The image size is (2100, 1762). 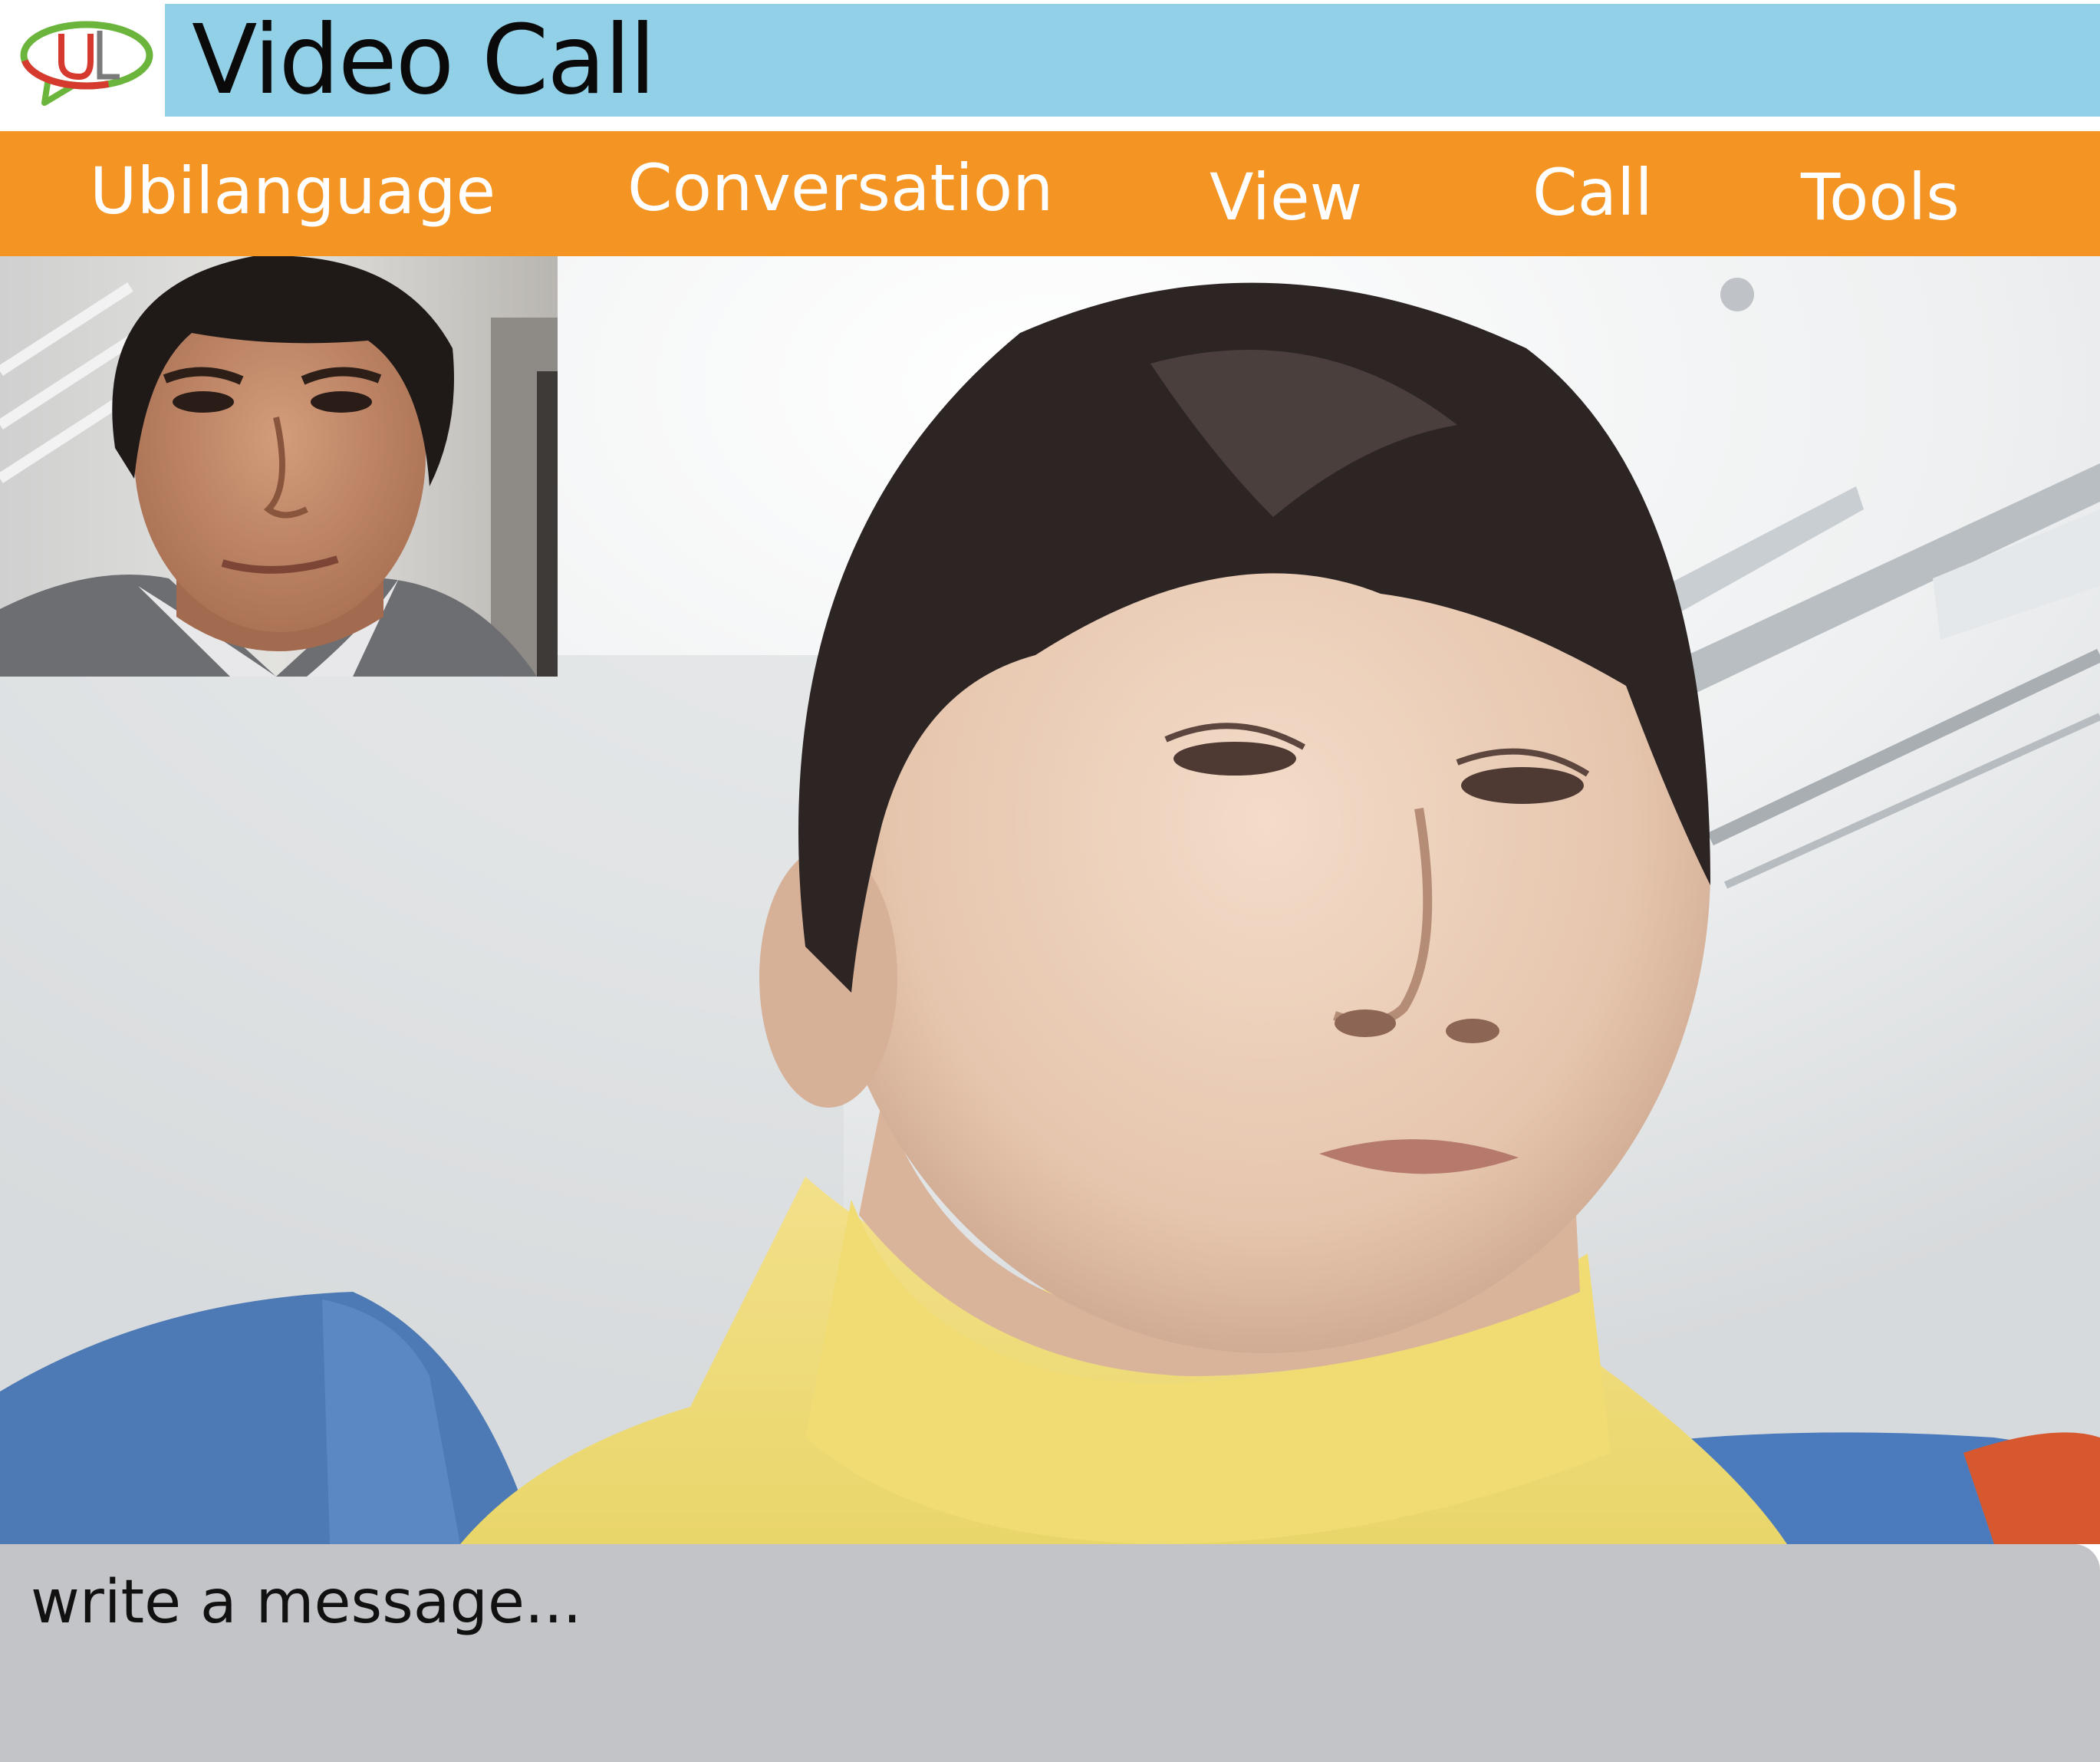 What do you see at coordinates (424, 61) in the screenshot?
I see `window-title: Video Call` at bounding box center [424, 61].